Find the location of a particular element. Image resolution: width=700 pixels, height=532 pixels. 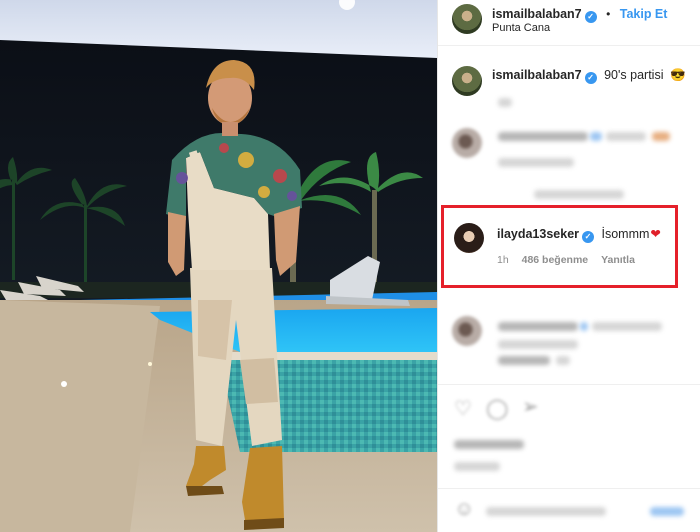

add-comment-input is located at coordinates (546, 511).